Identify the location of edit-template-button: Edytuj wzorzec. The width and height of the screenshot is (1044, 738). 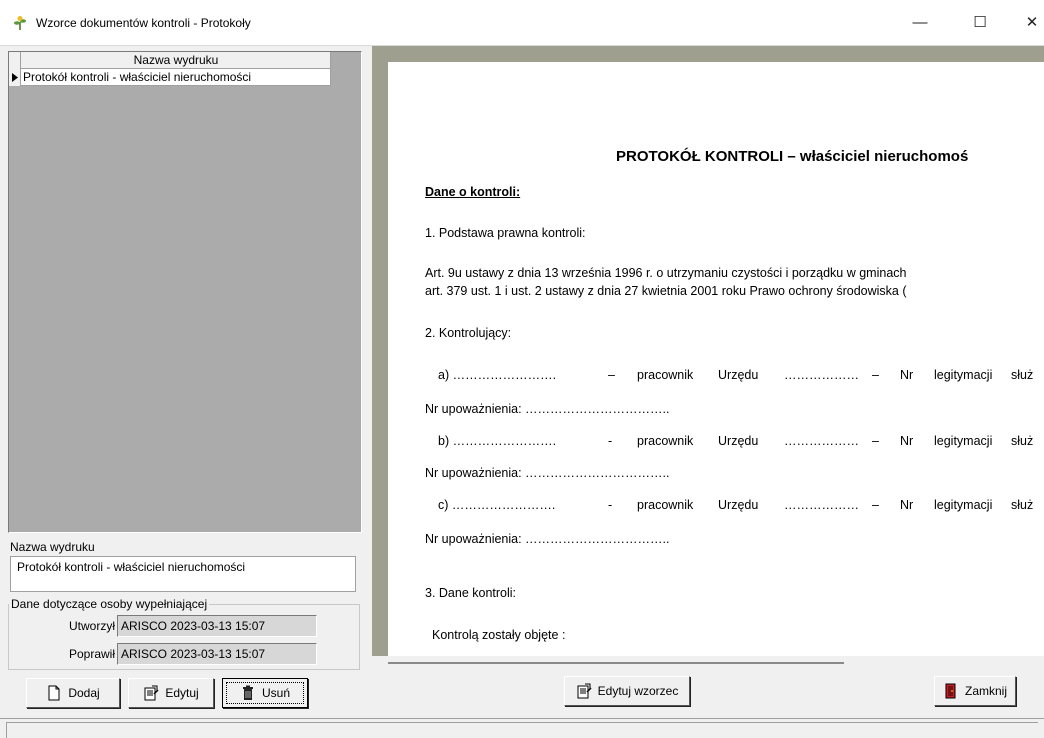
(627, 691).